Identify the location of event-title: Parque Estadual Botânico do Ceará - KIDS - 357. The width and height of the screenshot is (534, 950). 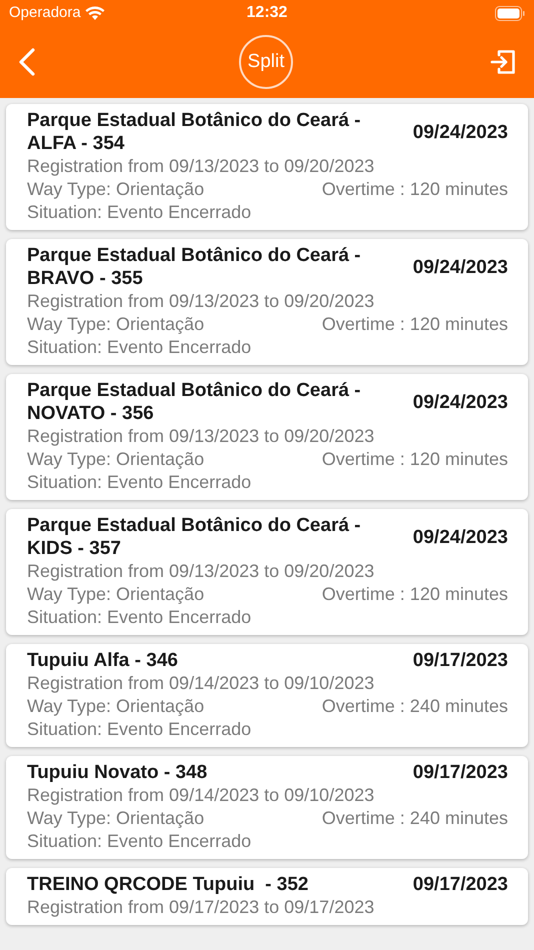
(194, 537).